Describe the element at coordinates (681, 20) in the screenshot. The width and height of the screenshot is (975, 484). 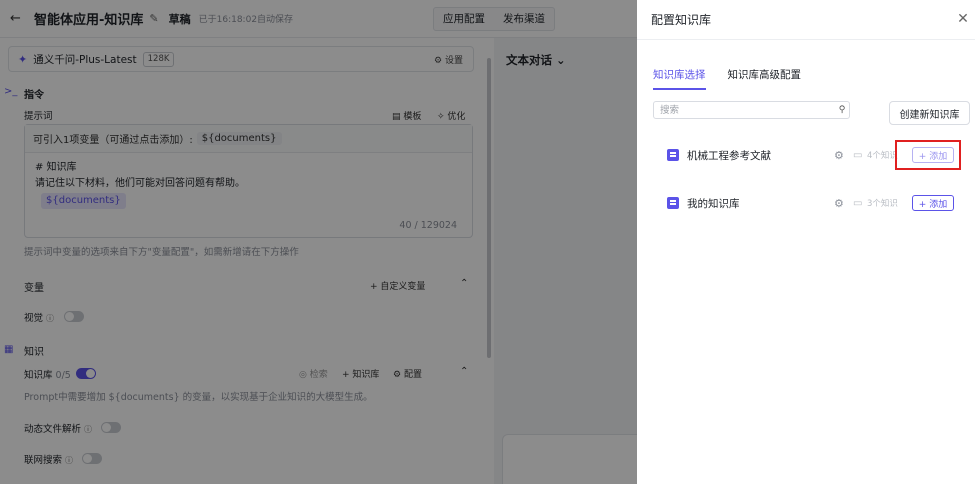
I see `drawer-title: 配置知识库` at that location.